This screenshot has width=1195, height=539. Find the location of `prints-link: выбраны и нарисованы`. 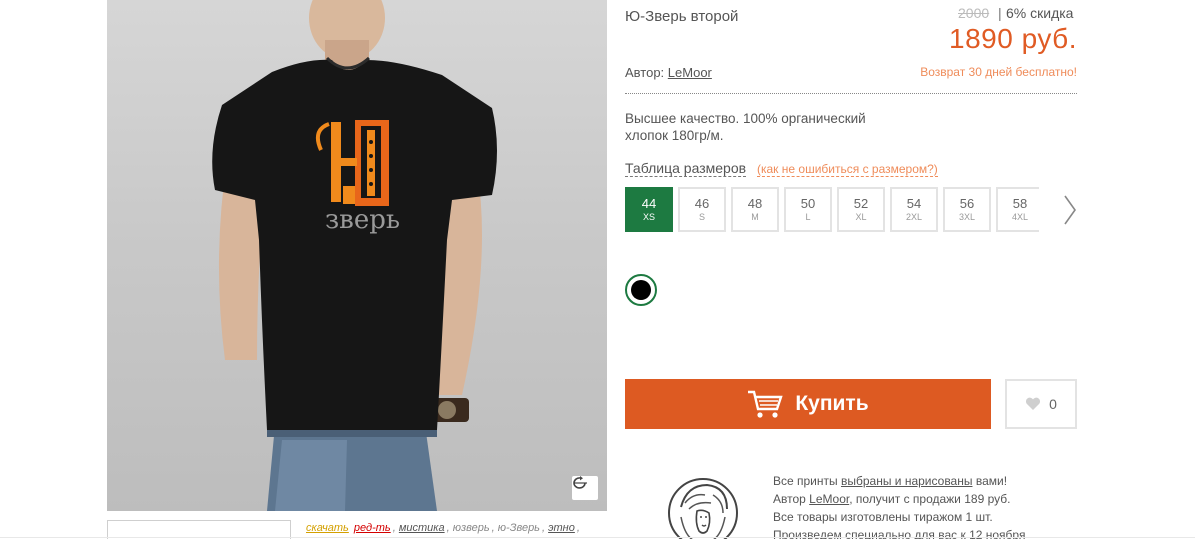

prints-link: выбраны и нарисованы is located at coordinates (907, 481).